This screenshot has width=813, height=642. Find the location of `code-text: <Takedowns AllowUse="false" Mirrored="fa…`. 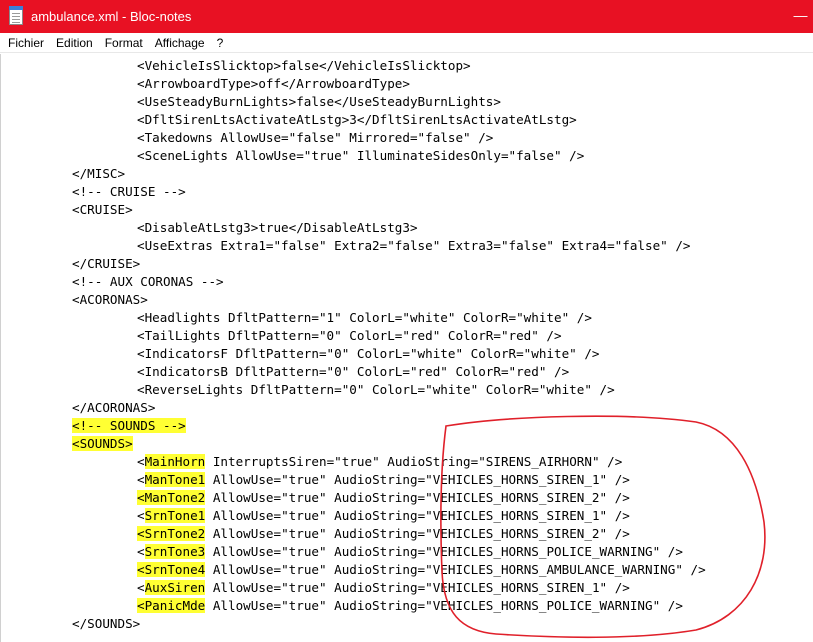

code-text: <Takedowns AllowUse="false" Mirrored="fa… is located at coordinates (315, 137).